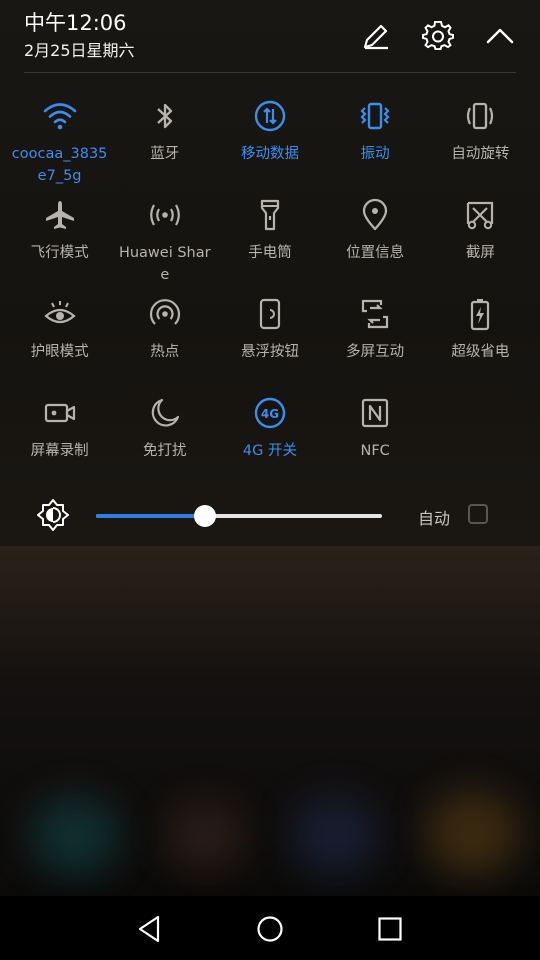 This screenshot has width=540, height=960. Describe the element at coordinates (60, 215) in the screenshot. I see `airplane-icon` at that location.